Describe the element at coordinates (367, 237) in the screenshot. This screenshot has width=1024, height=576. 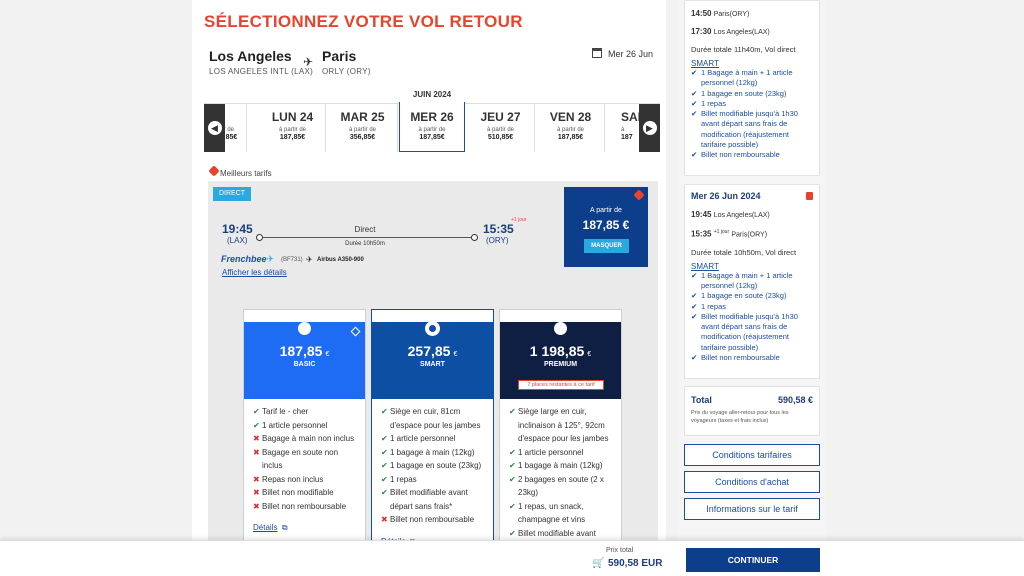
I see `route-line` at that location.